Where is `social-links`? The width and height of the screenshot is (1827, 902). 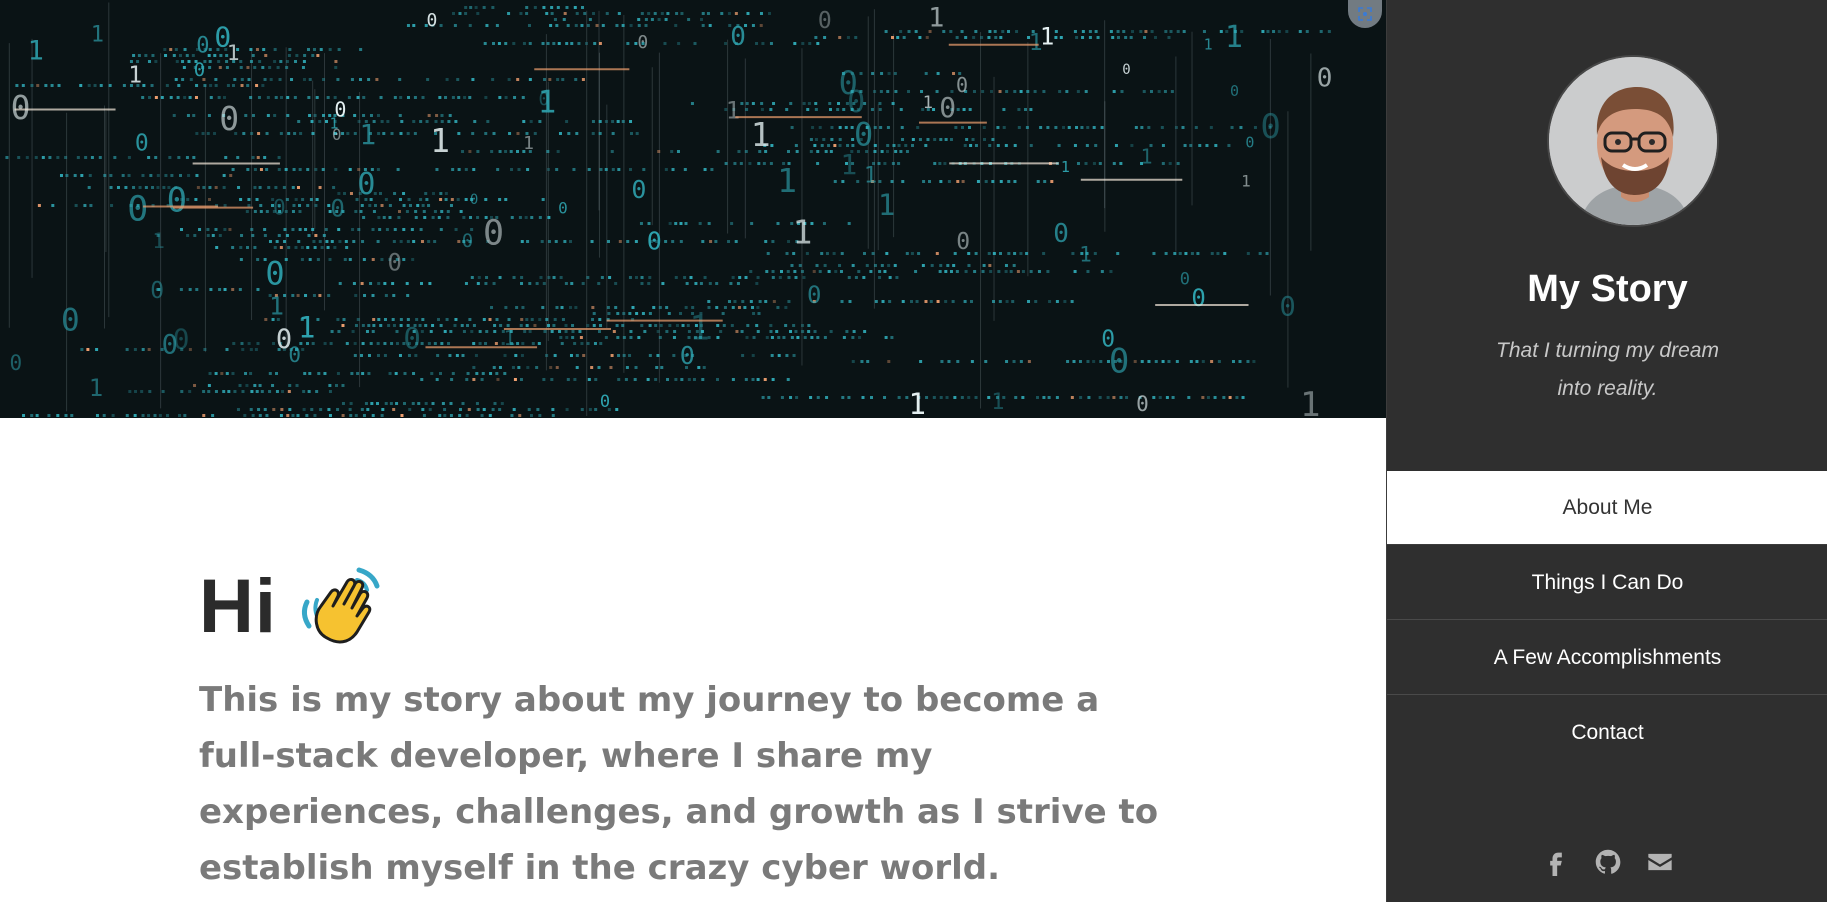 social-links is located at coordinates (1607, 862).